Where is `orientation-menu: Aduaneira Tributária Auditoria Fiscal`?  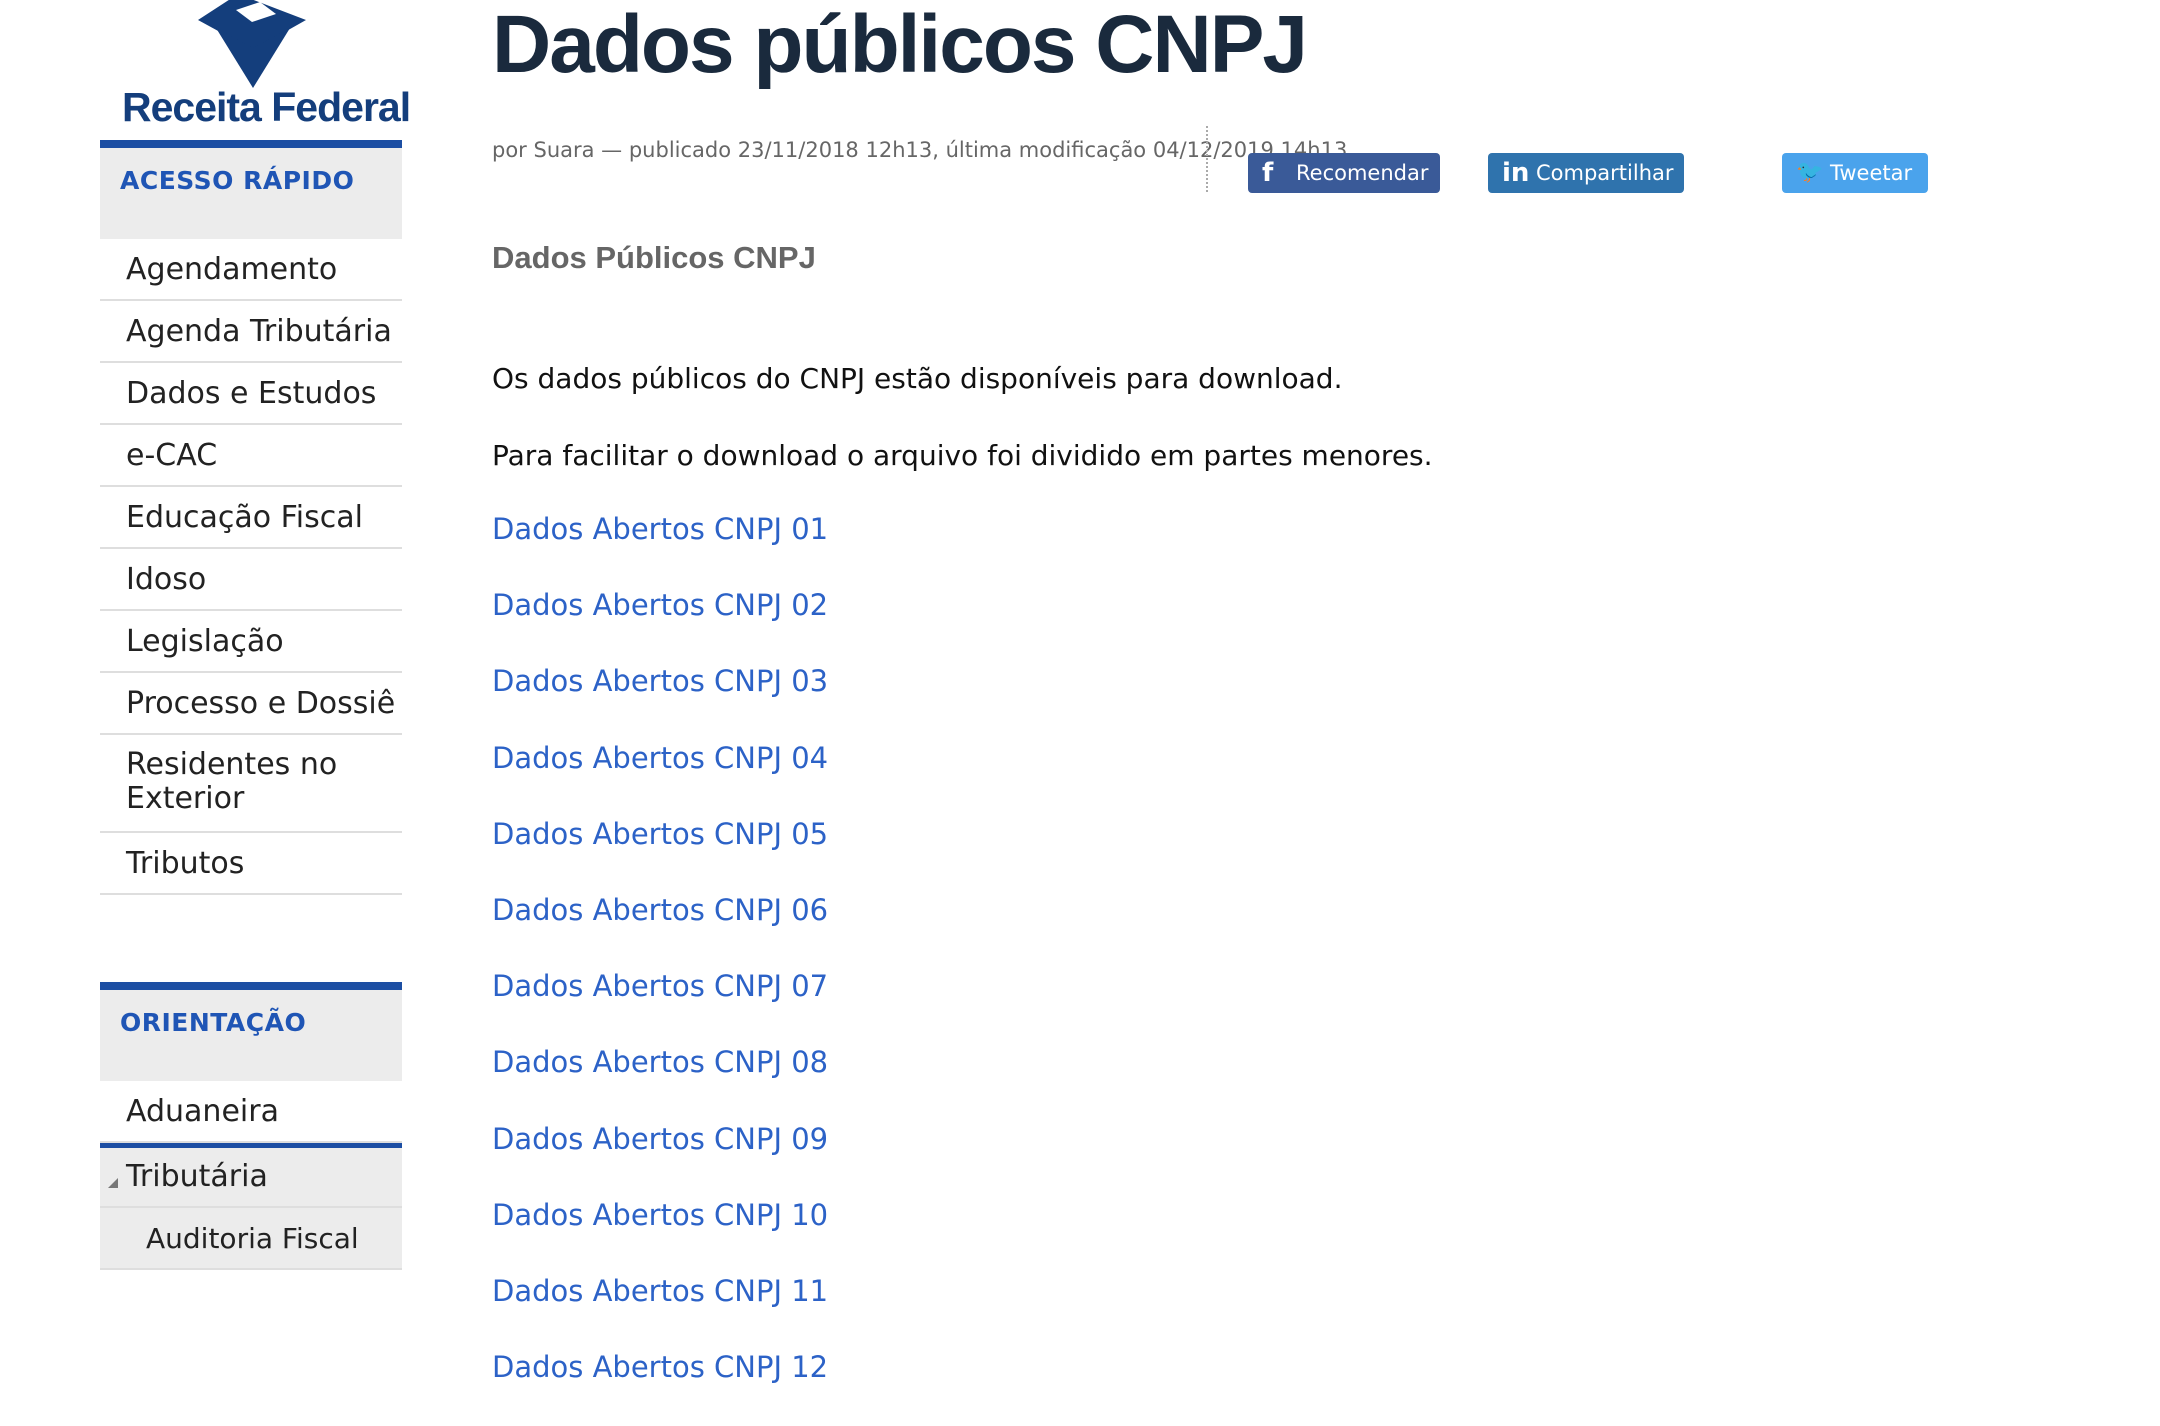
orientation-menu: Aduaneira Tributária Auditoria Fiscal is located at coordinates (251, 1175).